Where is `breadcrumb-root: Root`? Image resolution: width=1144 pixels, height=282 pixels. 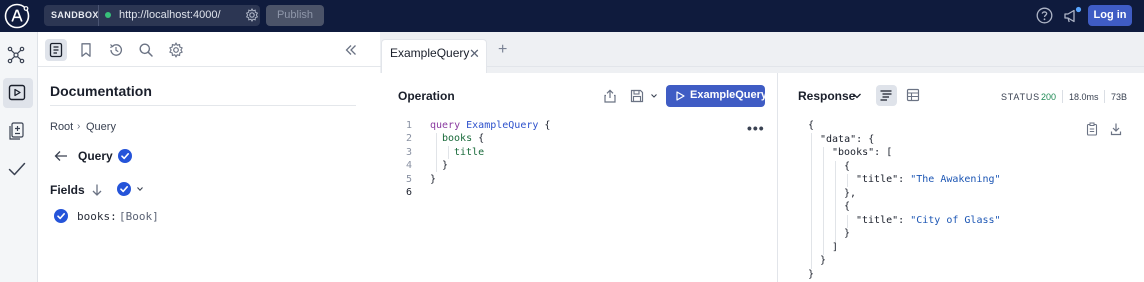 breadcrumb-root: Root is located at coordinates (61, 127).